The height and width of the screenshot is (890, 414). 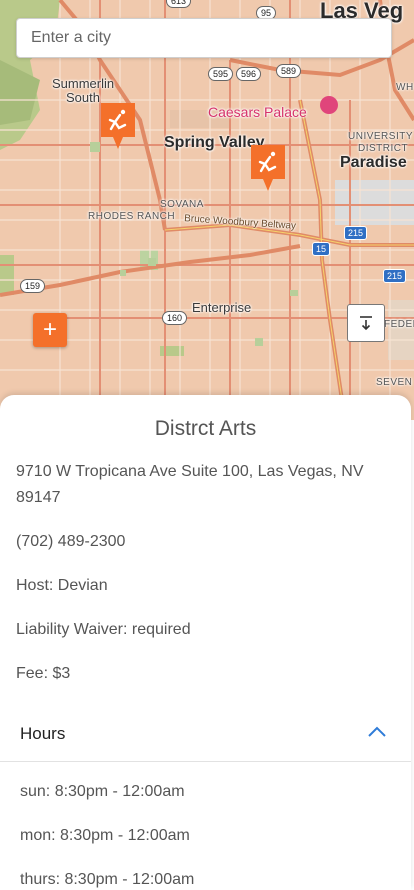 What do you see at coordinates (132, 216) in the screenshot?
I see `map-label-rhodes-ranch: RHODES RANCH` at bounding box center [132, 216].